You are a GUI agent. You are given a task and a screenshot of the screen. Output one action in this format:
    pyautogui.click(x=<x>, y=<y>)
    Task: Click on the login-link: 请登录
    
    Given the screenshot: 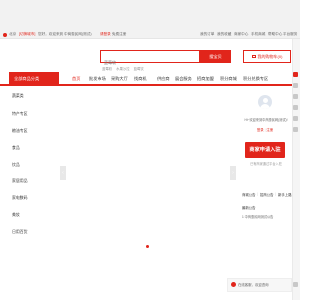 What is the action you would take?
    pyautogui.click(x=105, y=34)
    